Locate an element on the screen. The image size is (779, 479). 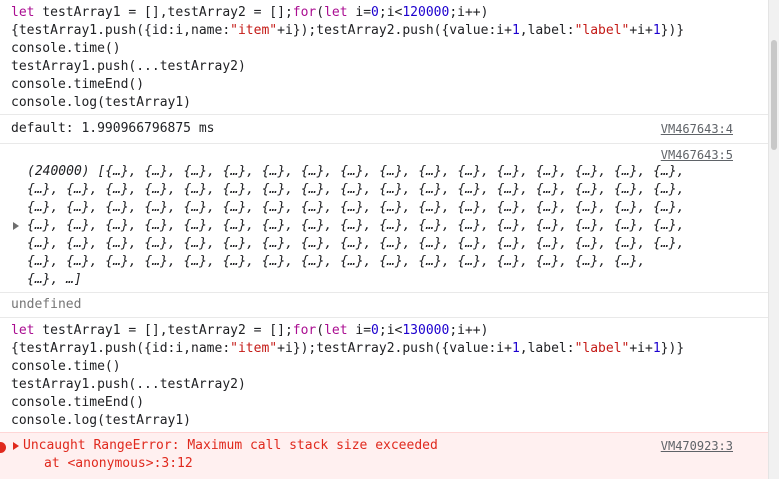
number-literal: 130000 is located at coordinates (426, 330).